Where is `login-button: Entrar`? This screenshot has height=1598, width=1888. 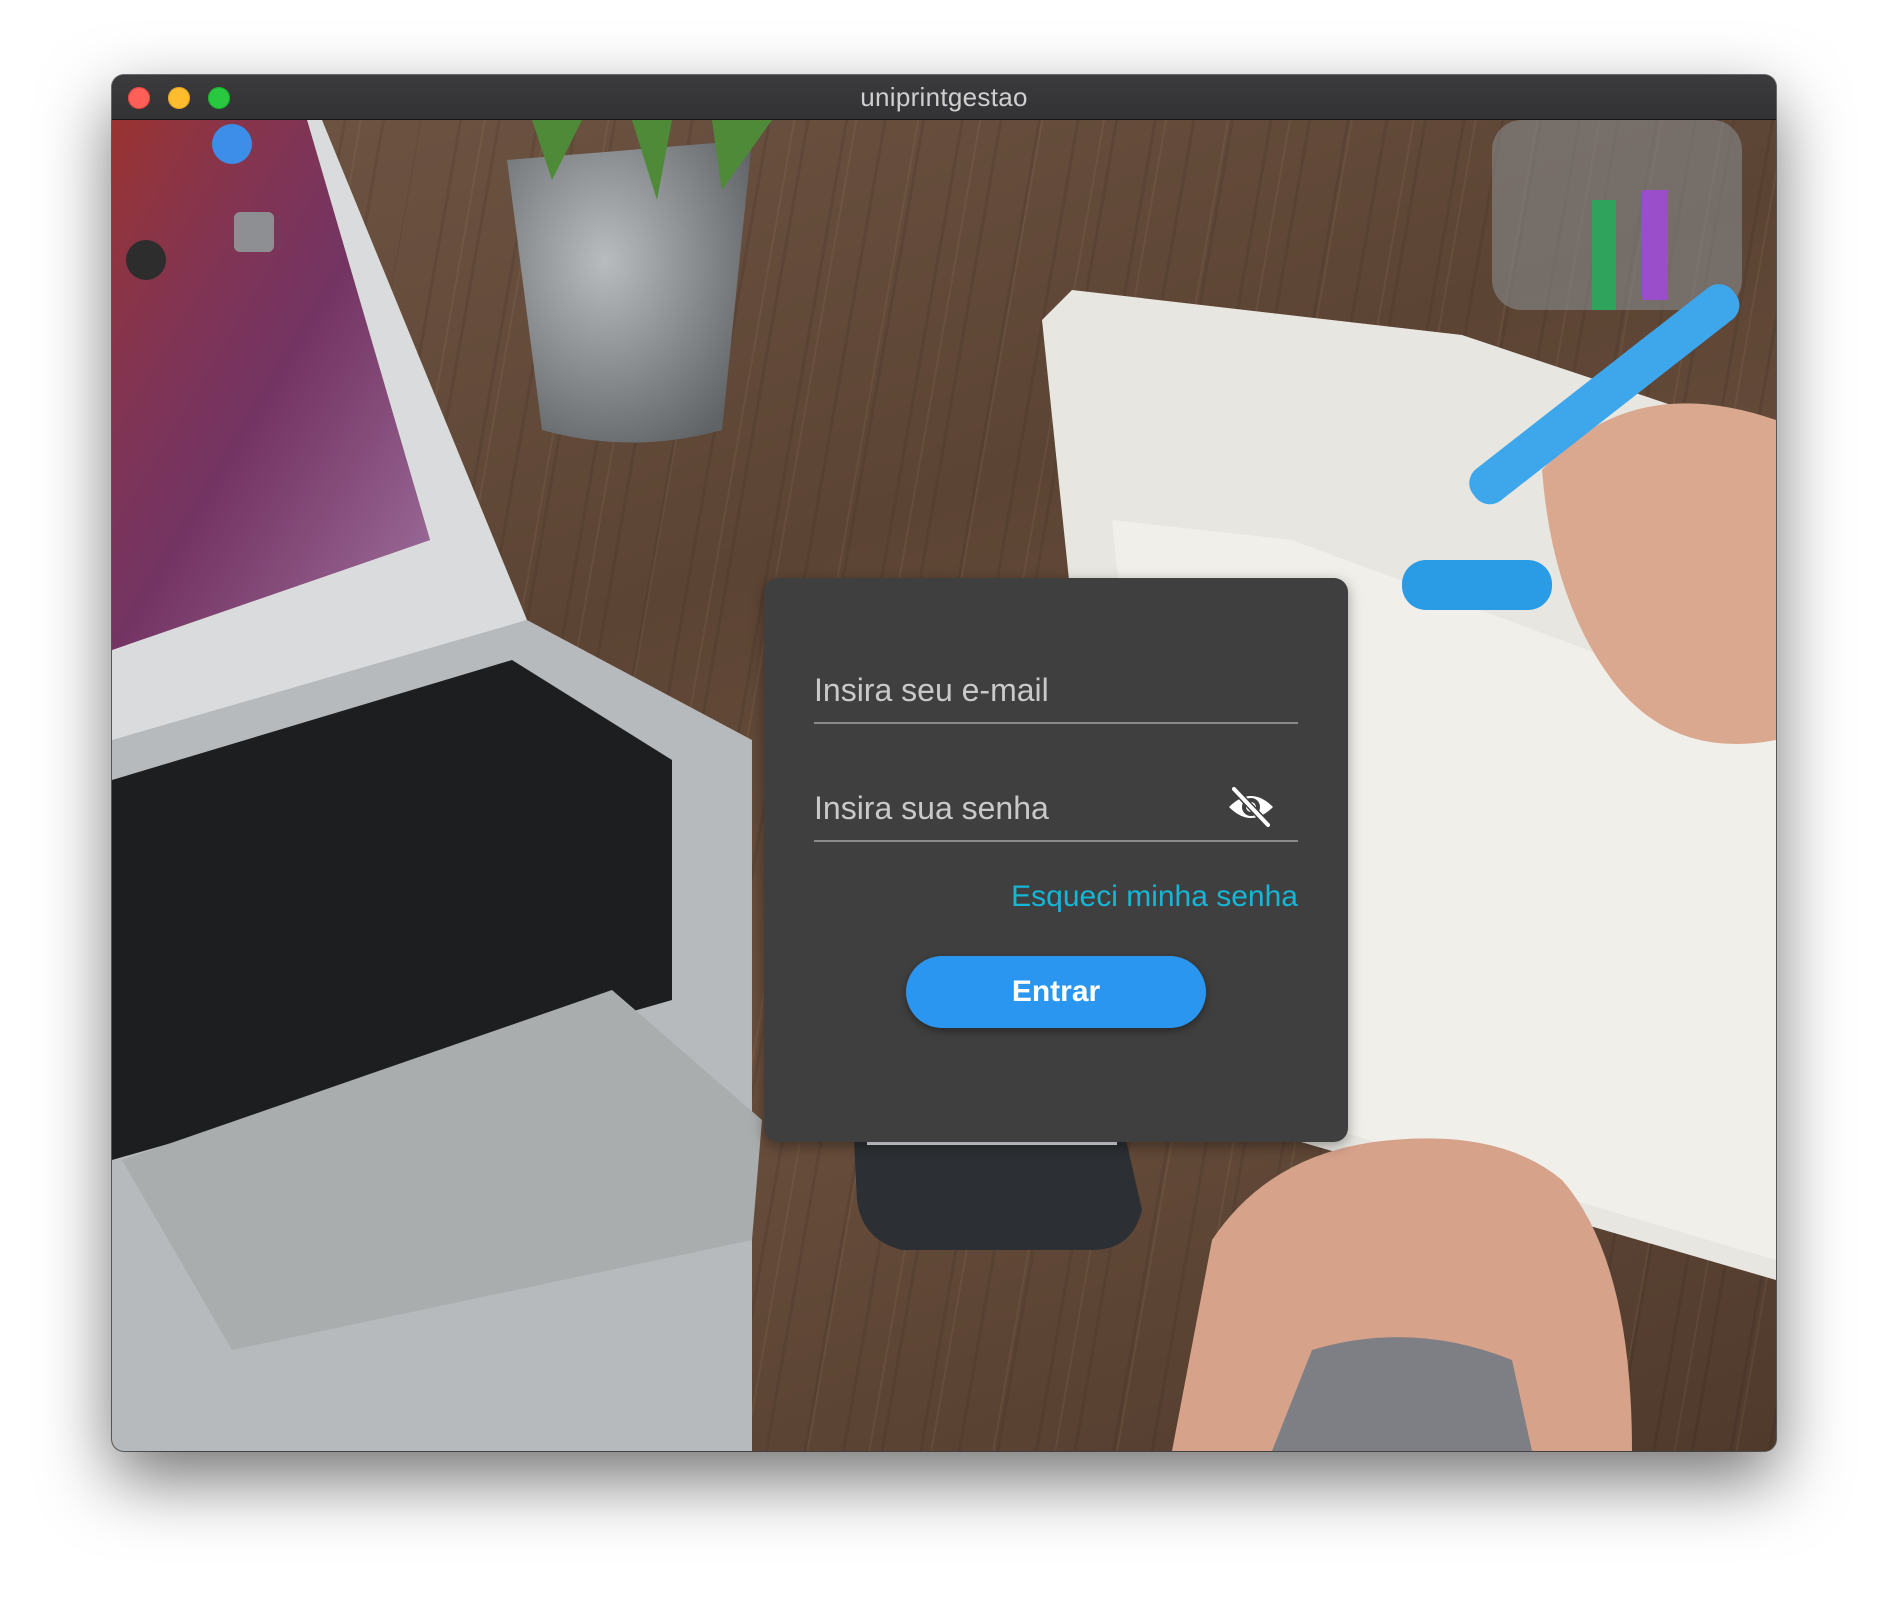 login-button: Entrar is located at coordinates (1056, 992).